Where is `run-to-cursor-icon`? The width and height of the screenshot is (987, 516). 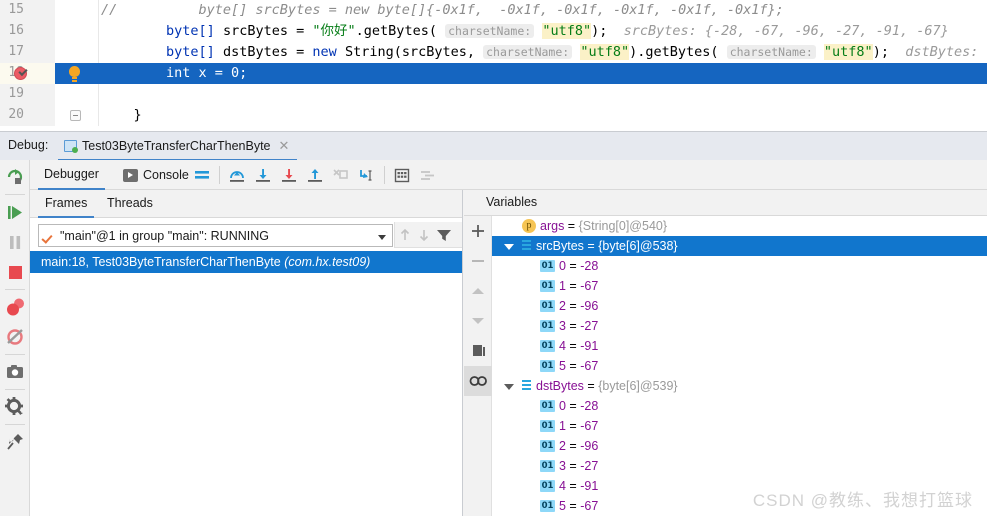
run-to-cursor-icon is located at coordinates (366, 175).